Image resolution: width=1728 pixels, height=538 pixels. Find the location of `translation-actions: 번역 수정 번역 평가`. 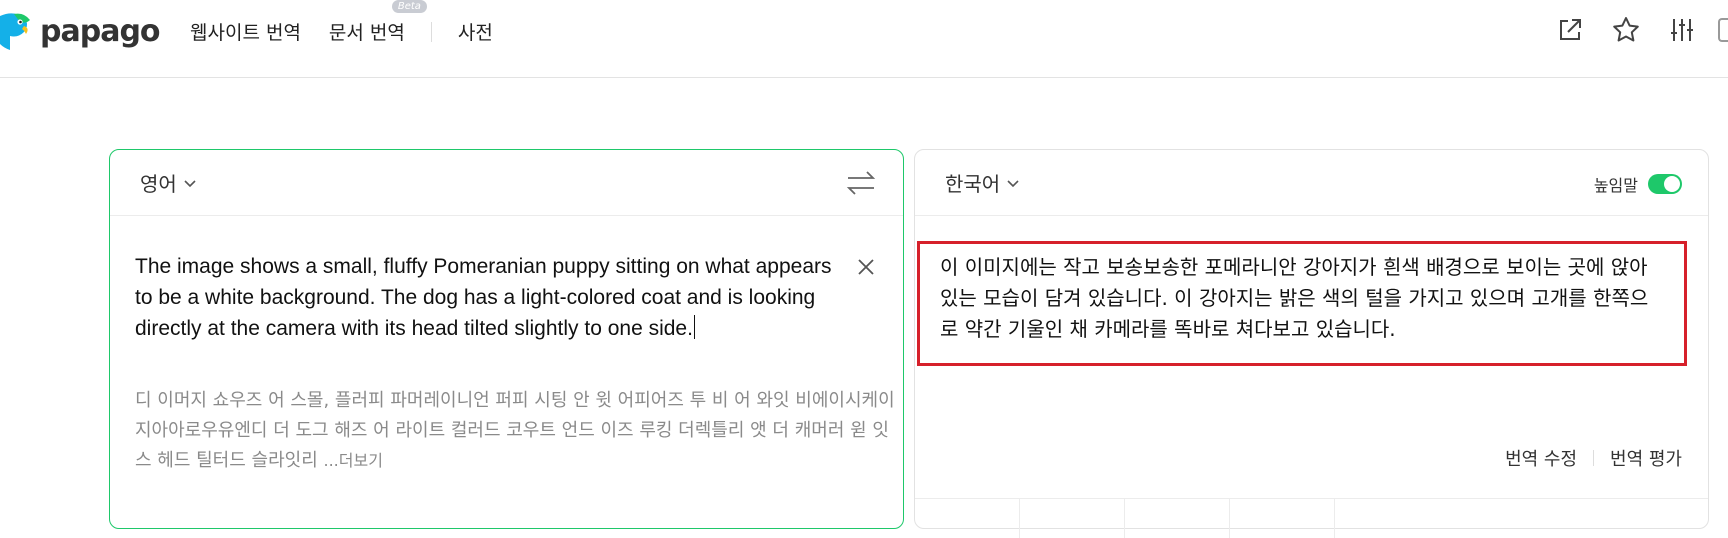

translation-actions: 번역 수정 번역 평가 is located at coordinates (1593, 458).